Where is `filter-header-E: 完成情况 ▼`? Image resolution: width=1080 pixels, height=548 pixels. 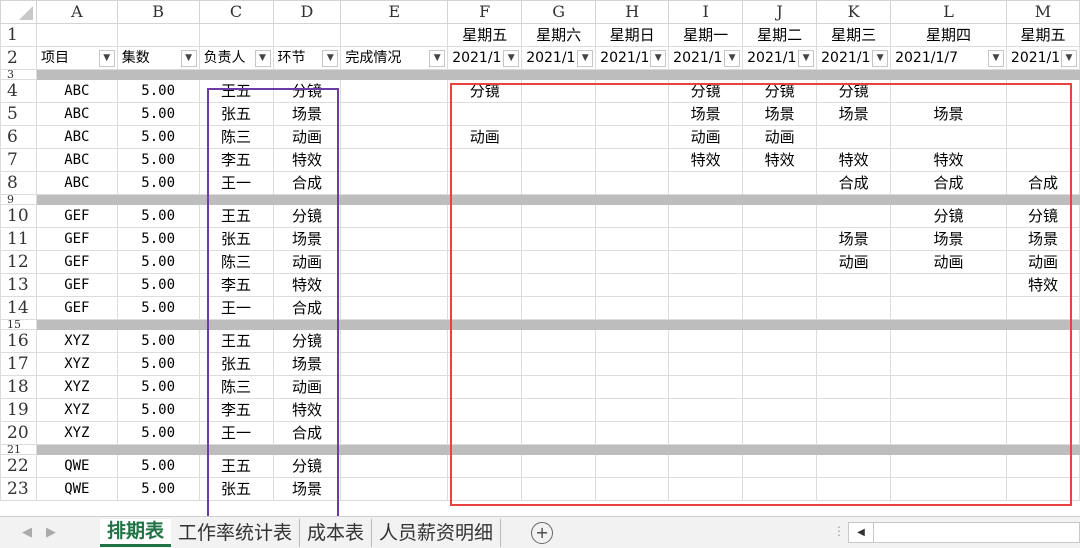 filter-header-E: 完成情况 ▼ is located at coordinates (394, 58).